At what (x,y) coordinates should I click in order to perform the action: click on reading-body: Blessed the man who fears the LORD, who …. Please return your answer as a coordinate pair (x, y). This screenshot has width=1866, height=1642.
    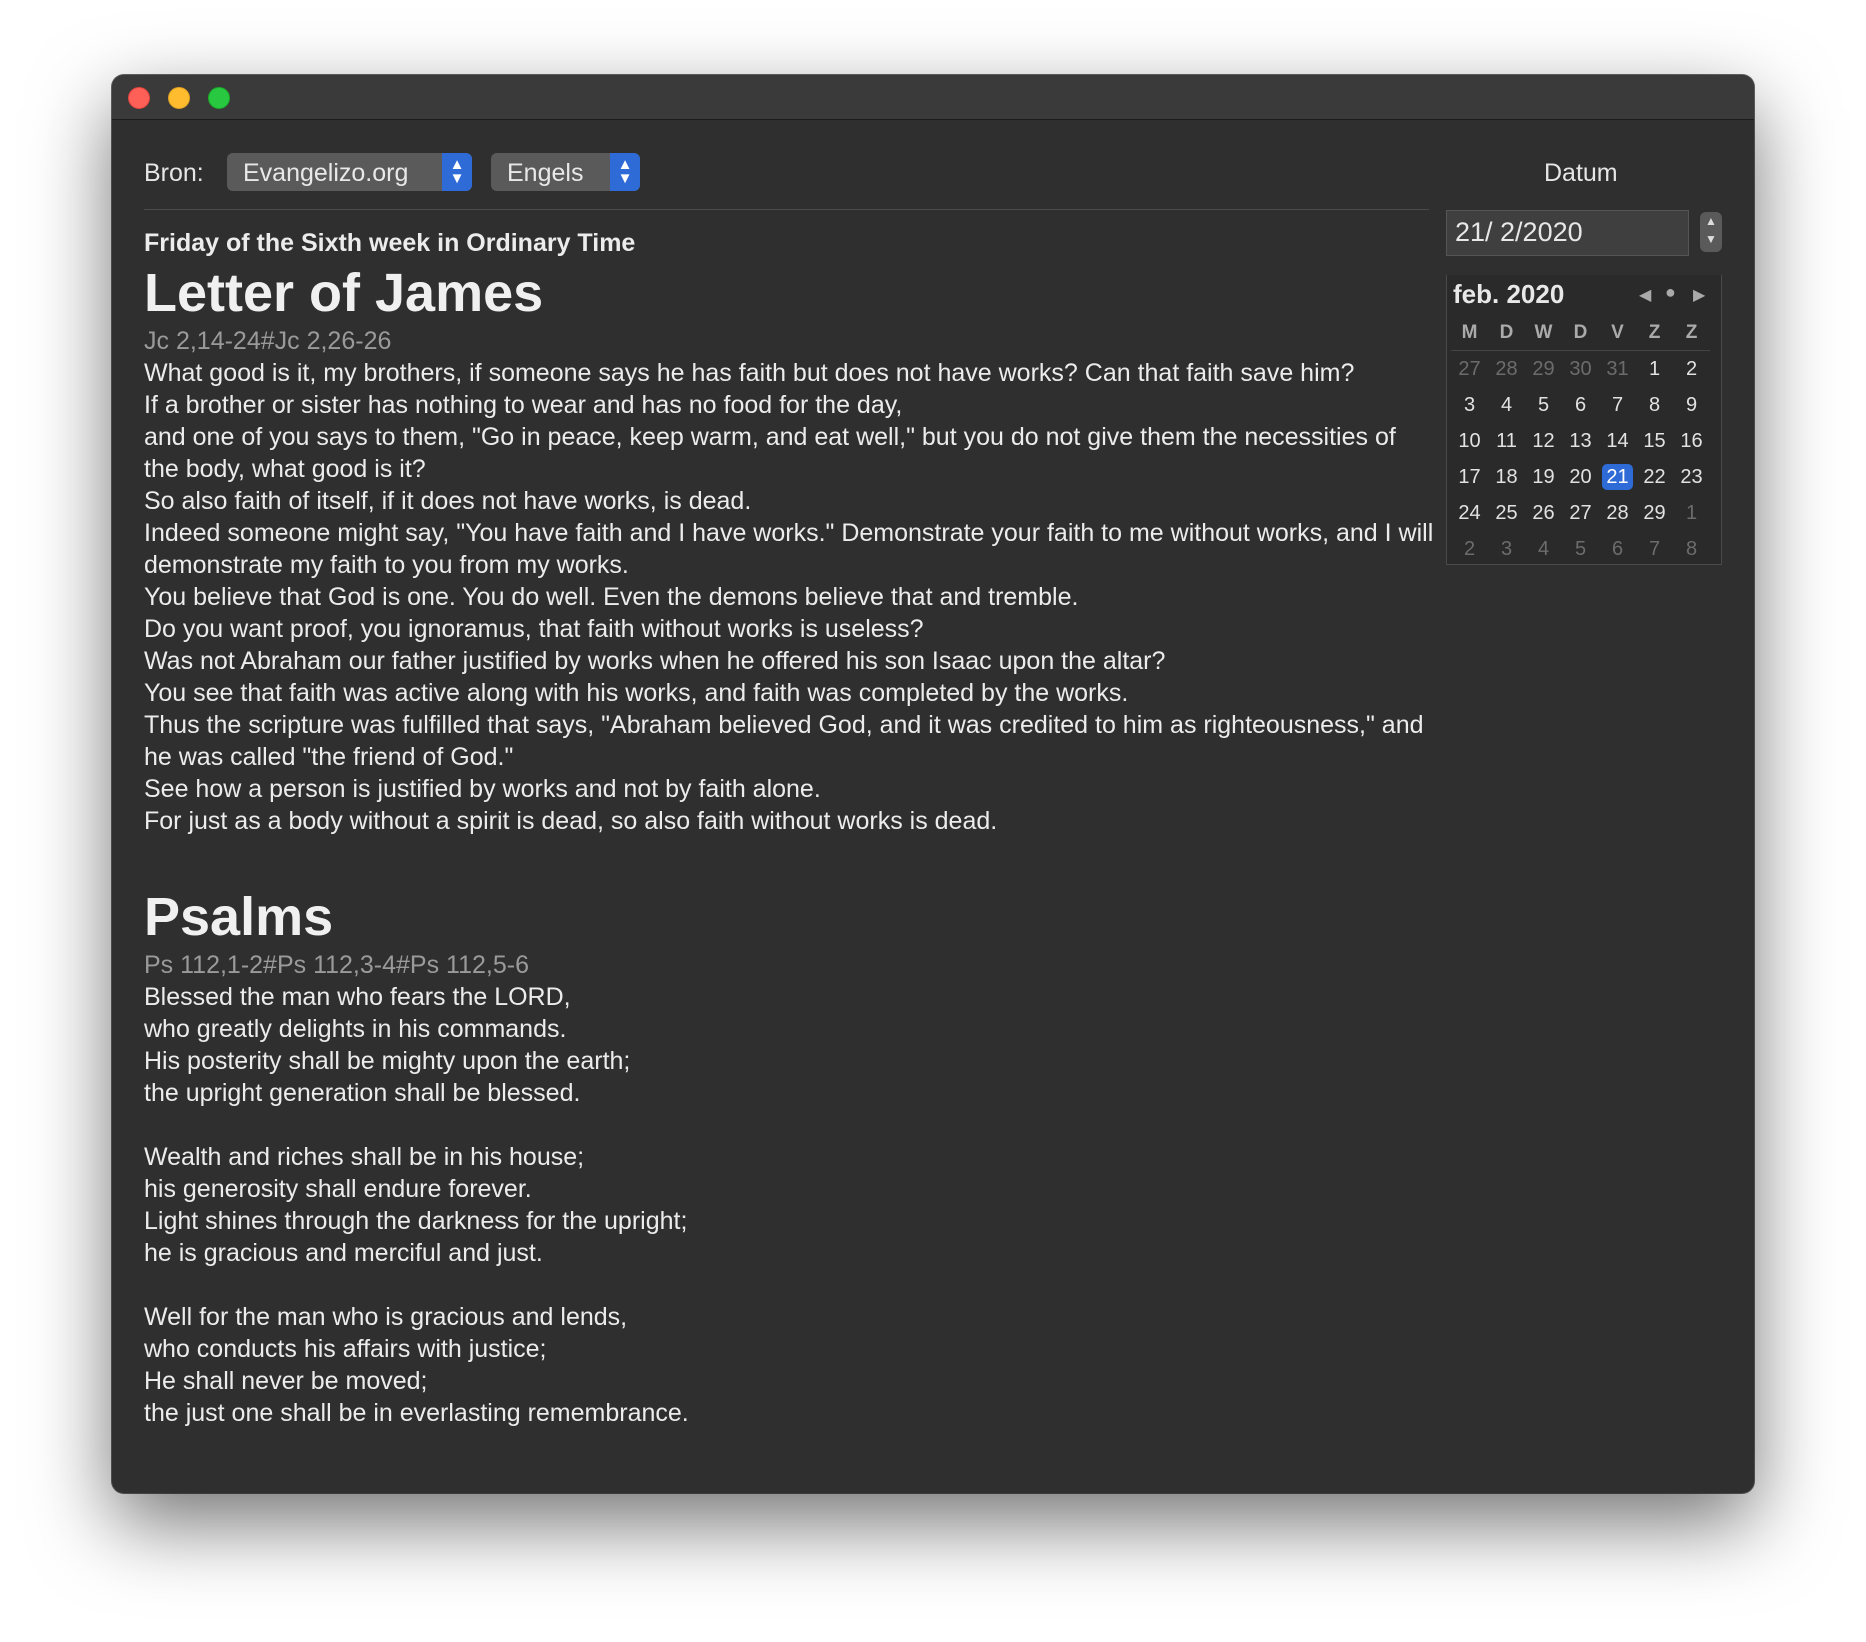
    Looking at the image, I should click on (416, 1205).